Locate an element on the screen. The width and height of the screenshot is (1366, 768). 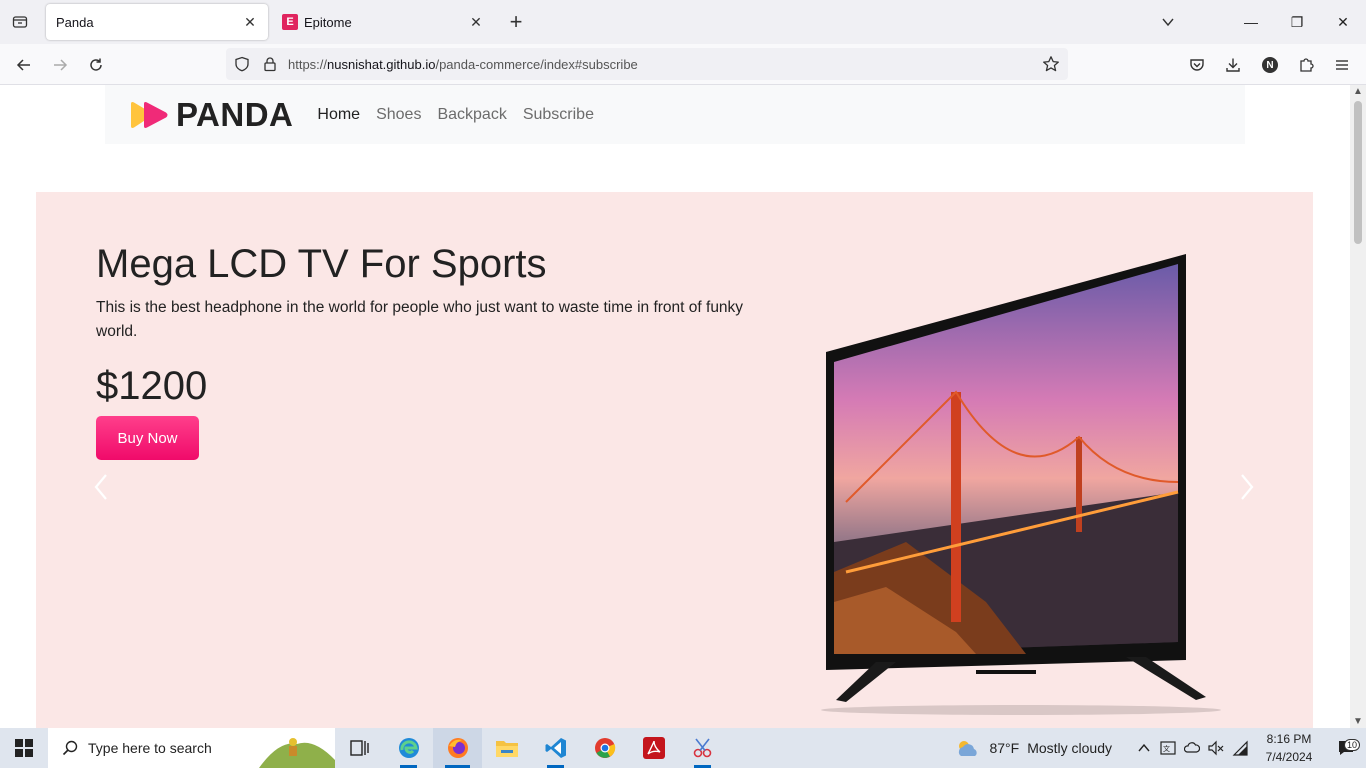
clock-time: 8:16 PM is located at coordinates (1289, 739).